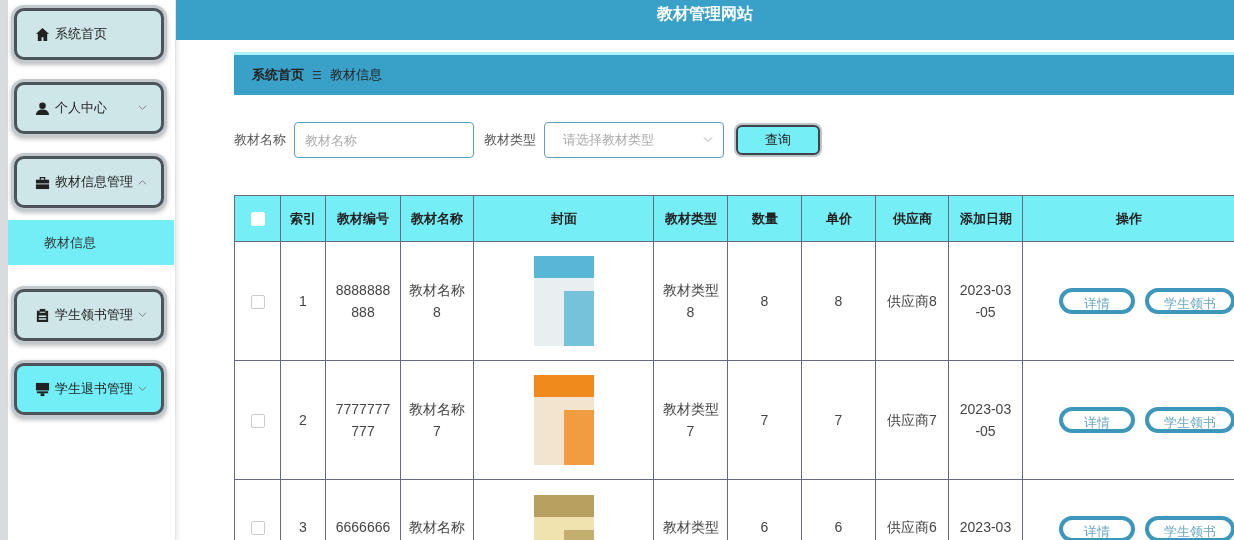 The image size is (1234, 540). I want to click on sidebar-menu-item: 学生领书管理, so click(89, 315).